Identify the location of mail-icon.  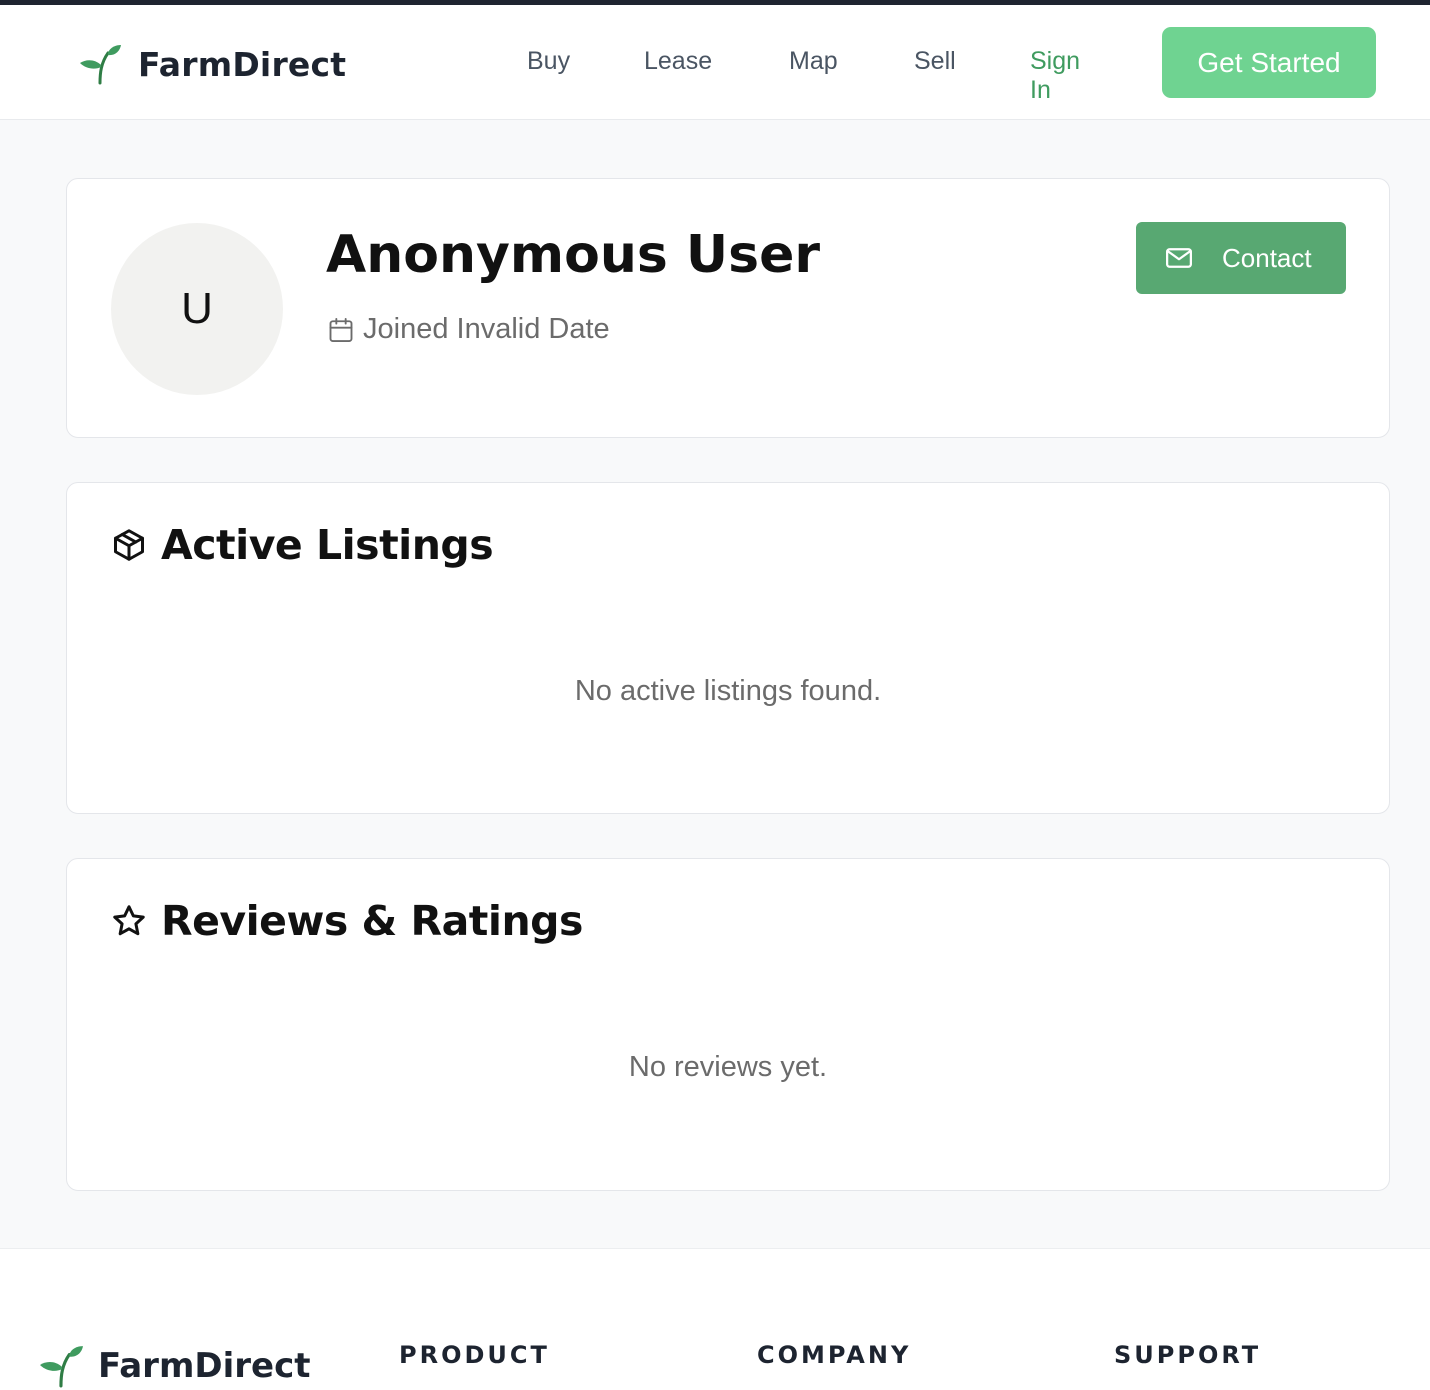
(1179, 258).